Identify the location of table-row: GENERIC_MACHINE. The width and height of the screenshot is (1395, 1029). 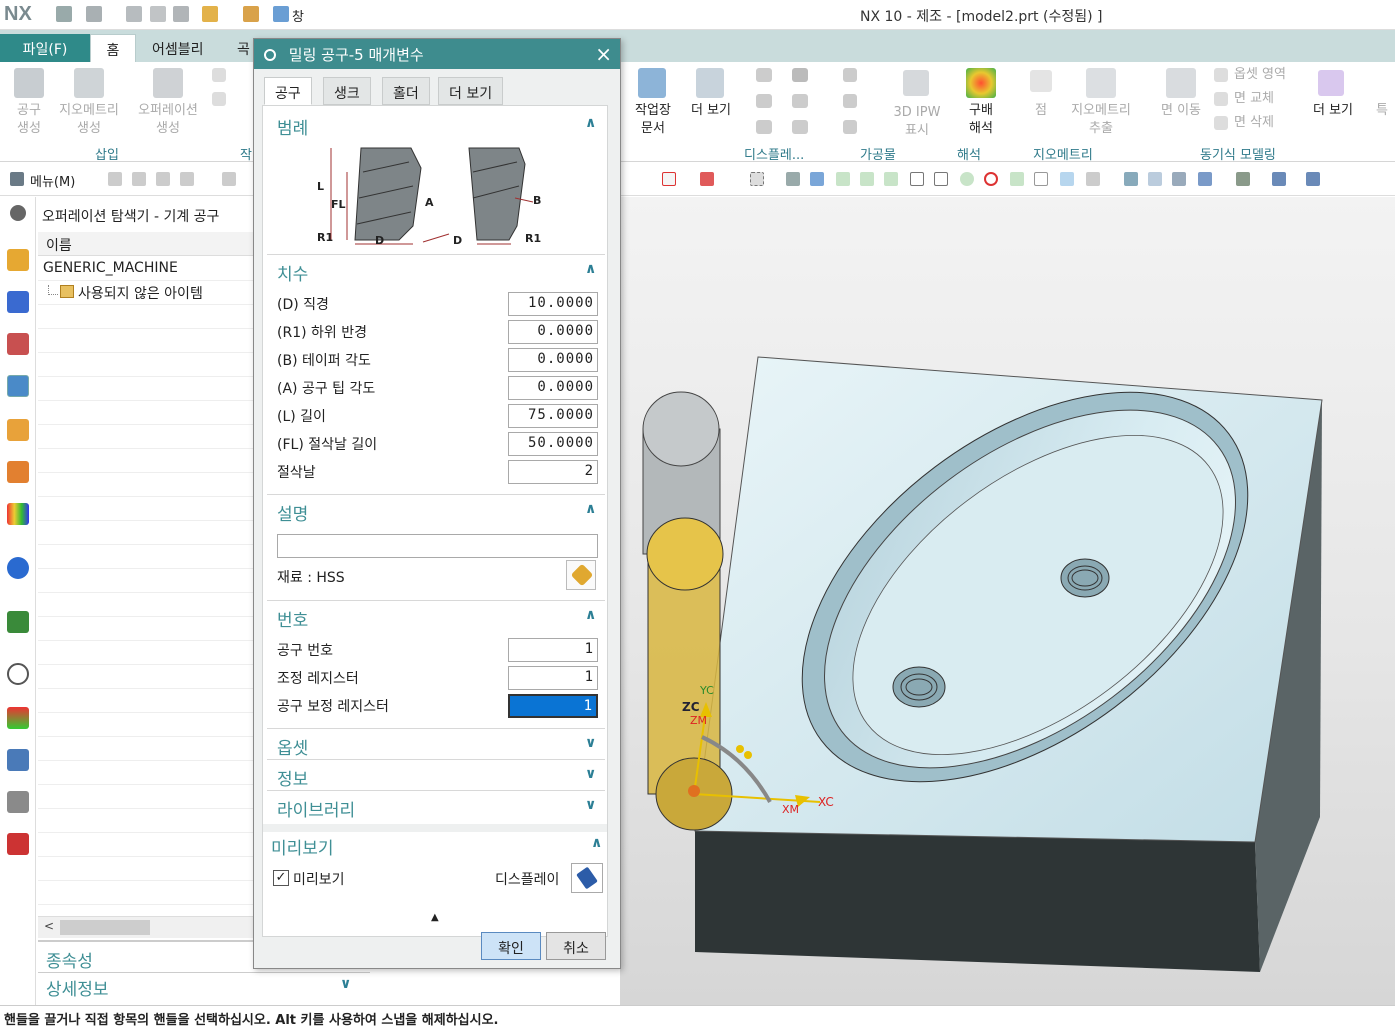
(145, 269).